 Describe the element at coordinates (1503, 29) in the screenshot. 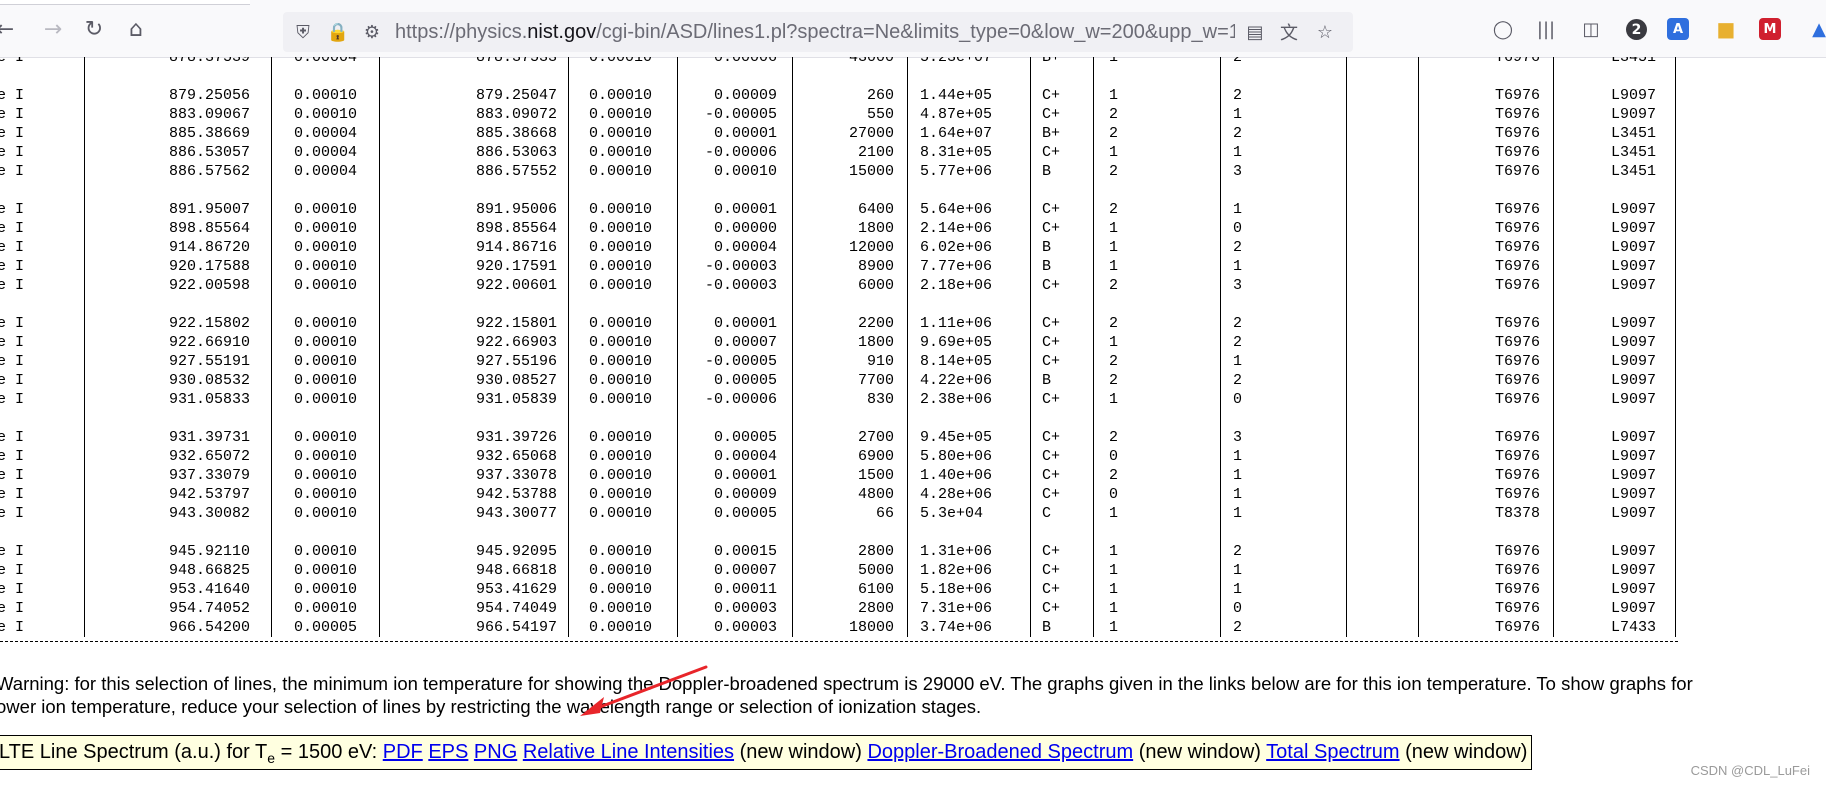

I see `pocket-icon: ◯` at that location.